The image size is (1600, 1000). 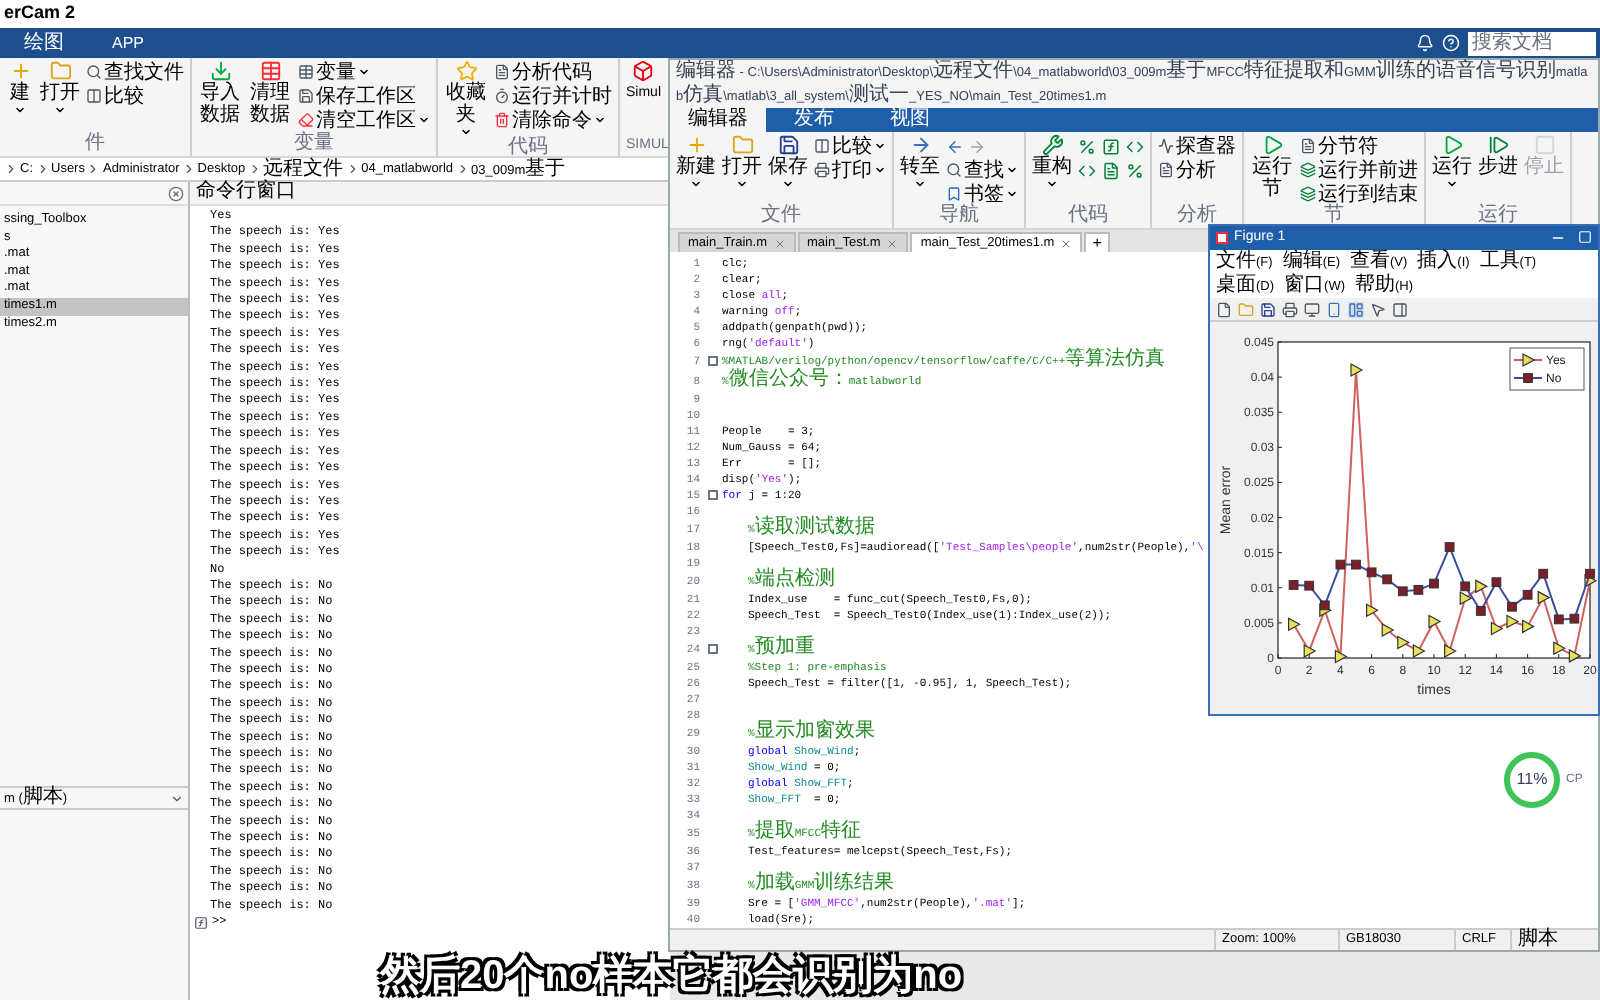 What do you see at coordinates (553, 72) in the screenshot?
I see `toolbar-button: 分析代码` at bounding box center [553, 72].